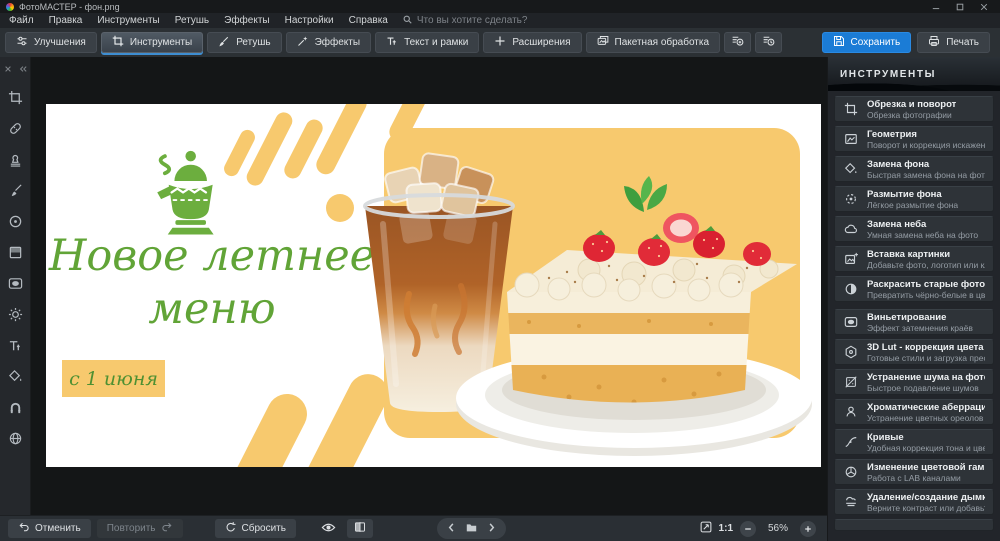 The height and width of the screenshot is (541, 1000). What do you see at coordinates (451, 529) in the screenshot?
I see `previous-photo-icon` at bounding box center [451, 529].